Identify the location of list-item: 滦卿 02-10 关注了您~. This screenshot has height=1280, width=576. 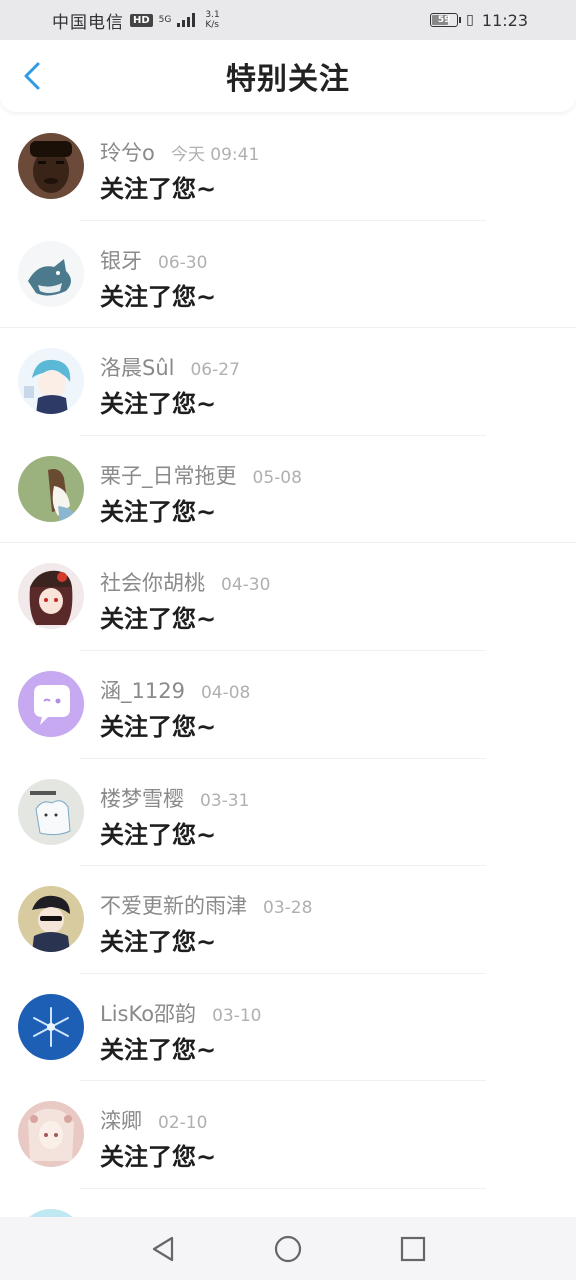
(288, 1135).